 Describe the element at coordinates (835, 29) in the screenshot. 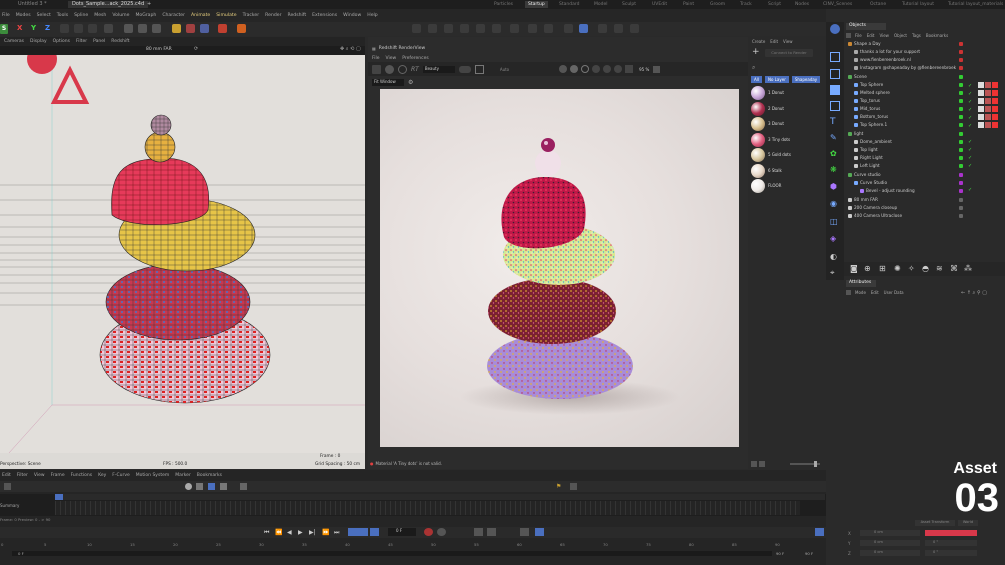

I see `palette-link-icon` at that location.